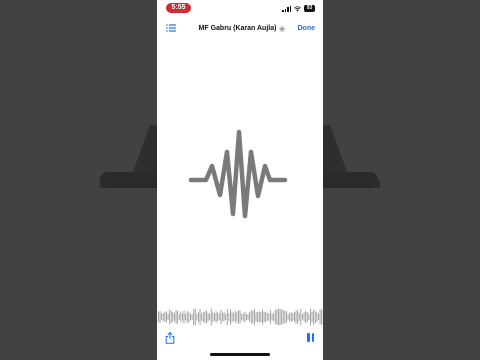 This screenshot has width=480, height=360. What do you see at coordinates (286, 8) in the screenshot?
I see `signal-icon` at bounding box center [286, 8].